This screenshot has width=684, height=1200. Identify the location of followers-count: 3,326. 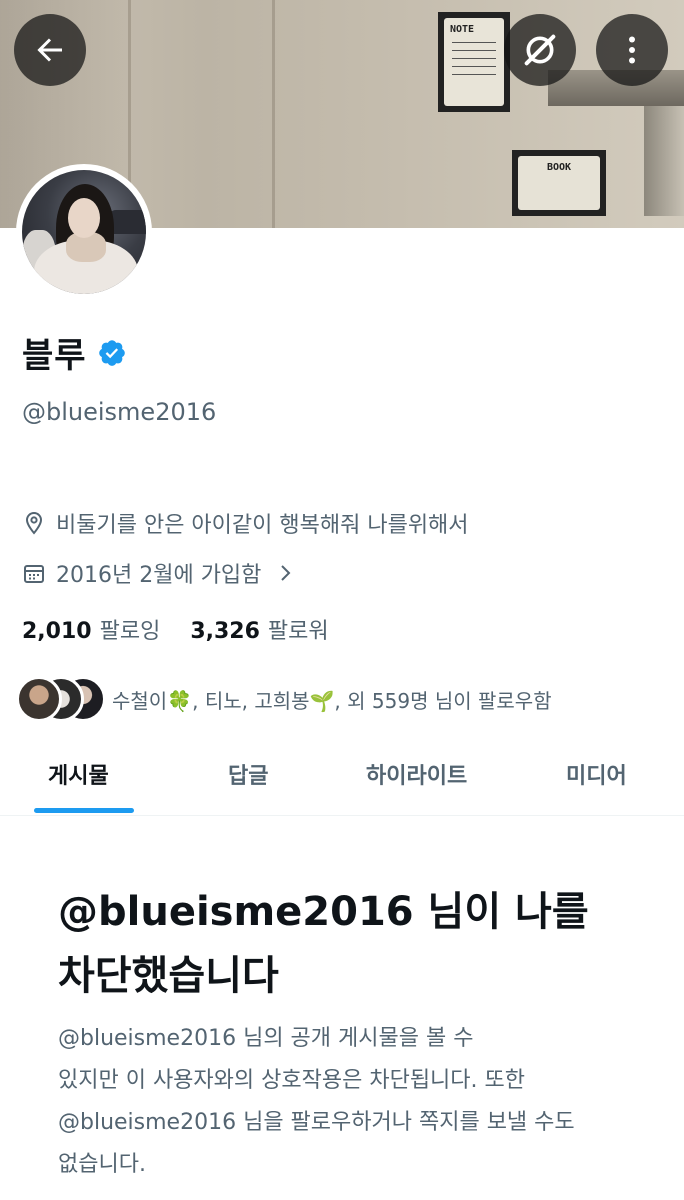
(225, 631).